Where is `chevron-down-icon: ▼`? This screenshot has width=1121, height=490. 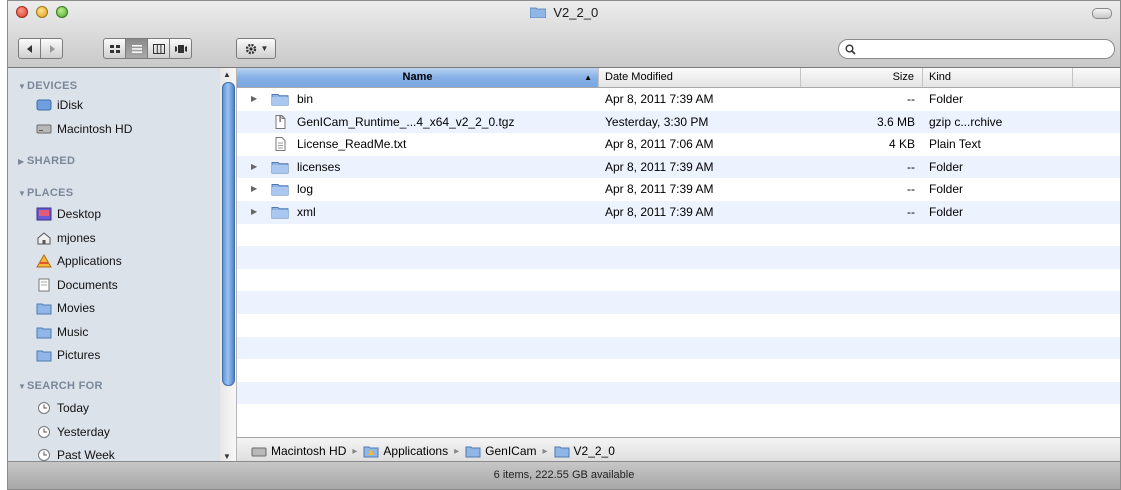
chevron-down-icon: ▼ is located at coordinates (264, 48).